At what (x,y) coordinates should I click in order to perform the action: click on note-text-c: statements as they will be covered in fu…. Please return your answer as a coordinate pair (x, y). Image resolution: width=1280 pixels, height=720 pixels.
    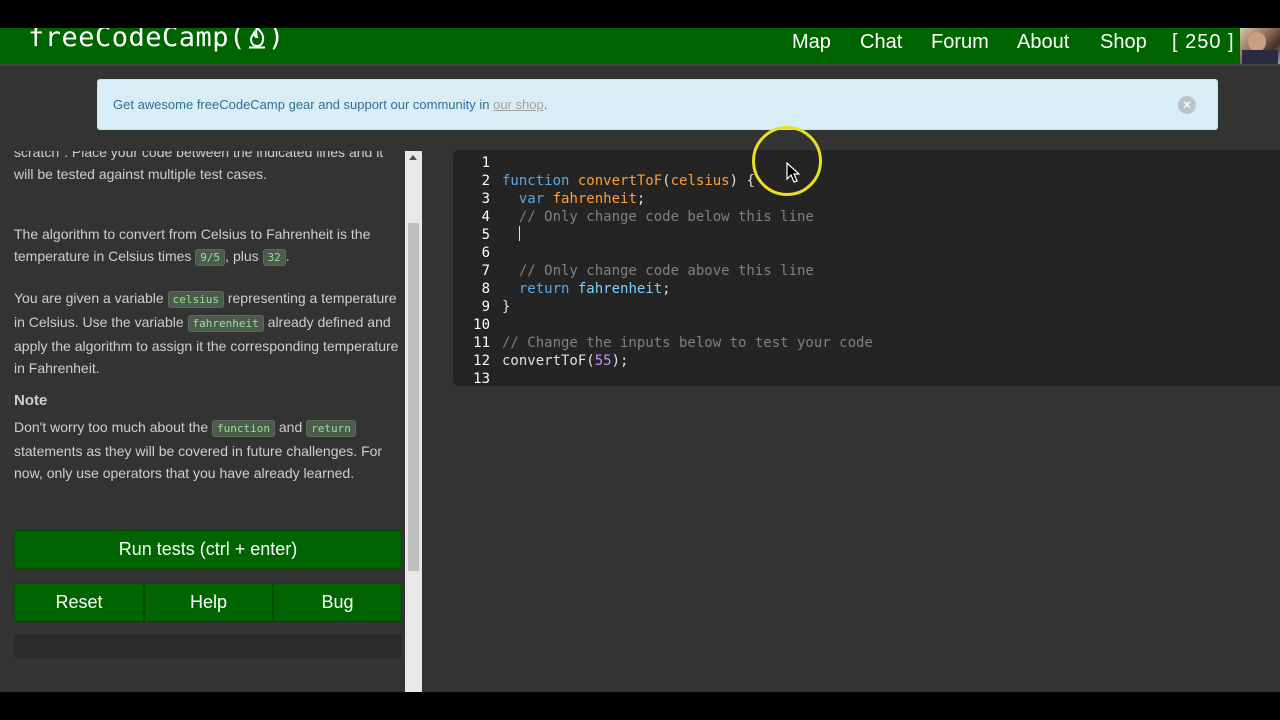
    Looking at the image, I should click on (198, 462).